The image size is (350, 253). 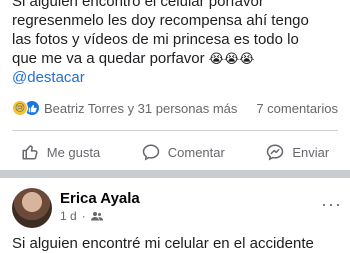 What do you see at coordinates (73, 152) in the screenshot?
I see `like-label: Me gusta` at bounding box center [73, 152].